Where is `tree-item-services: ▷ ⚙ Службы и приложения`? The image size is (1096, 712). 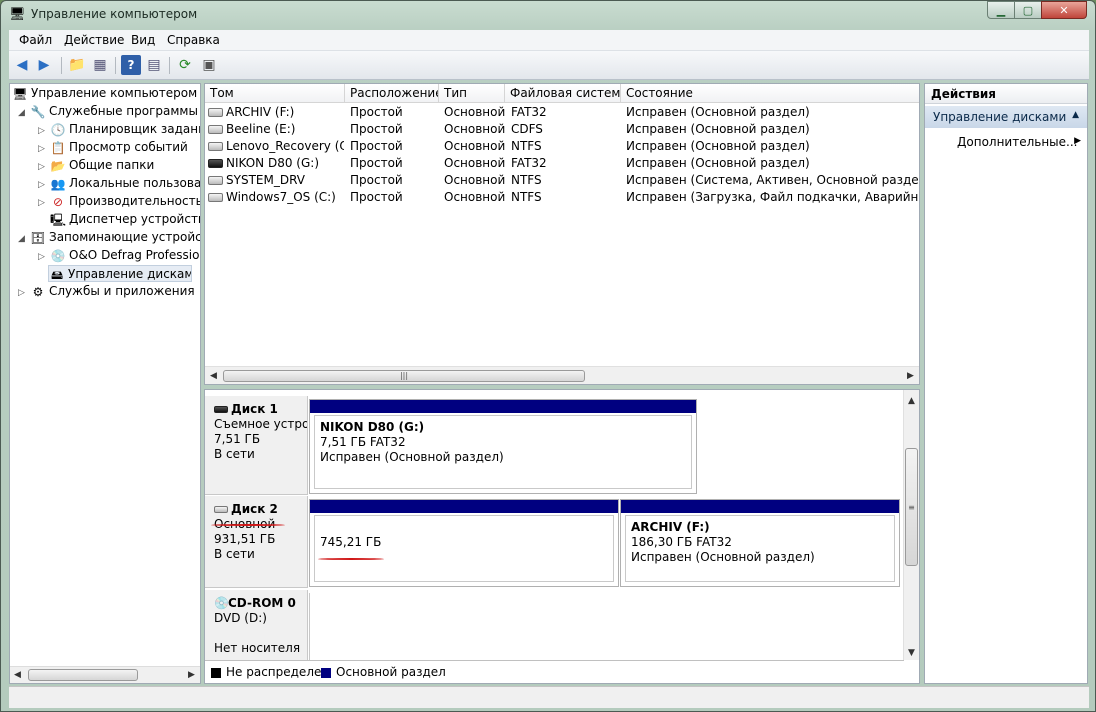
tree-item-services: ▷ ⚙ Службы и приложения is located at coordinates (109, 291).